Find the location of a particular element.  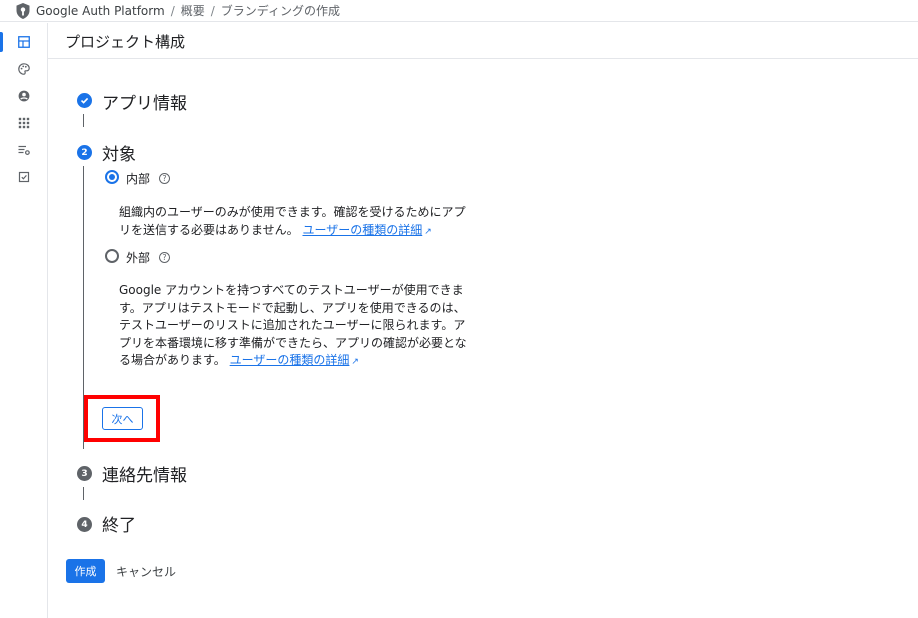

page-header: プロジェクト構成 is located at coordinates (483, 41).